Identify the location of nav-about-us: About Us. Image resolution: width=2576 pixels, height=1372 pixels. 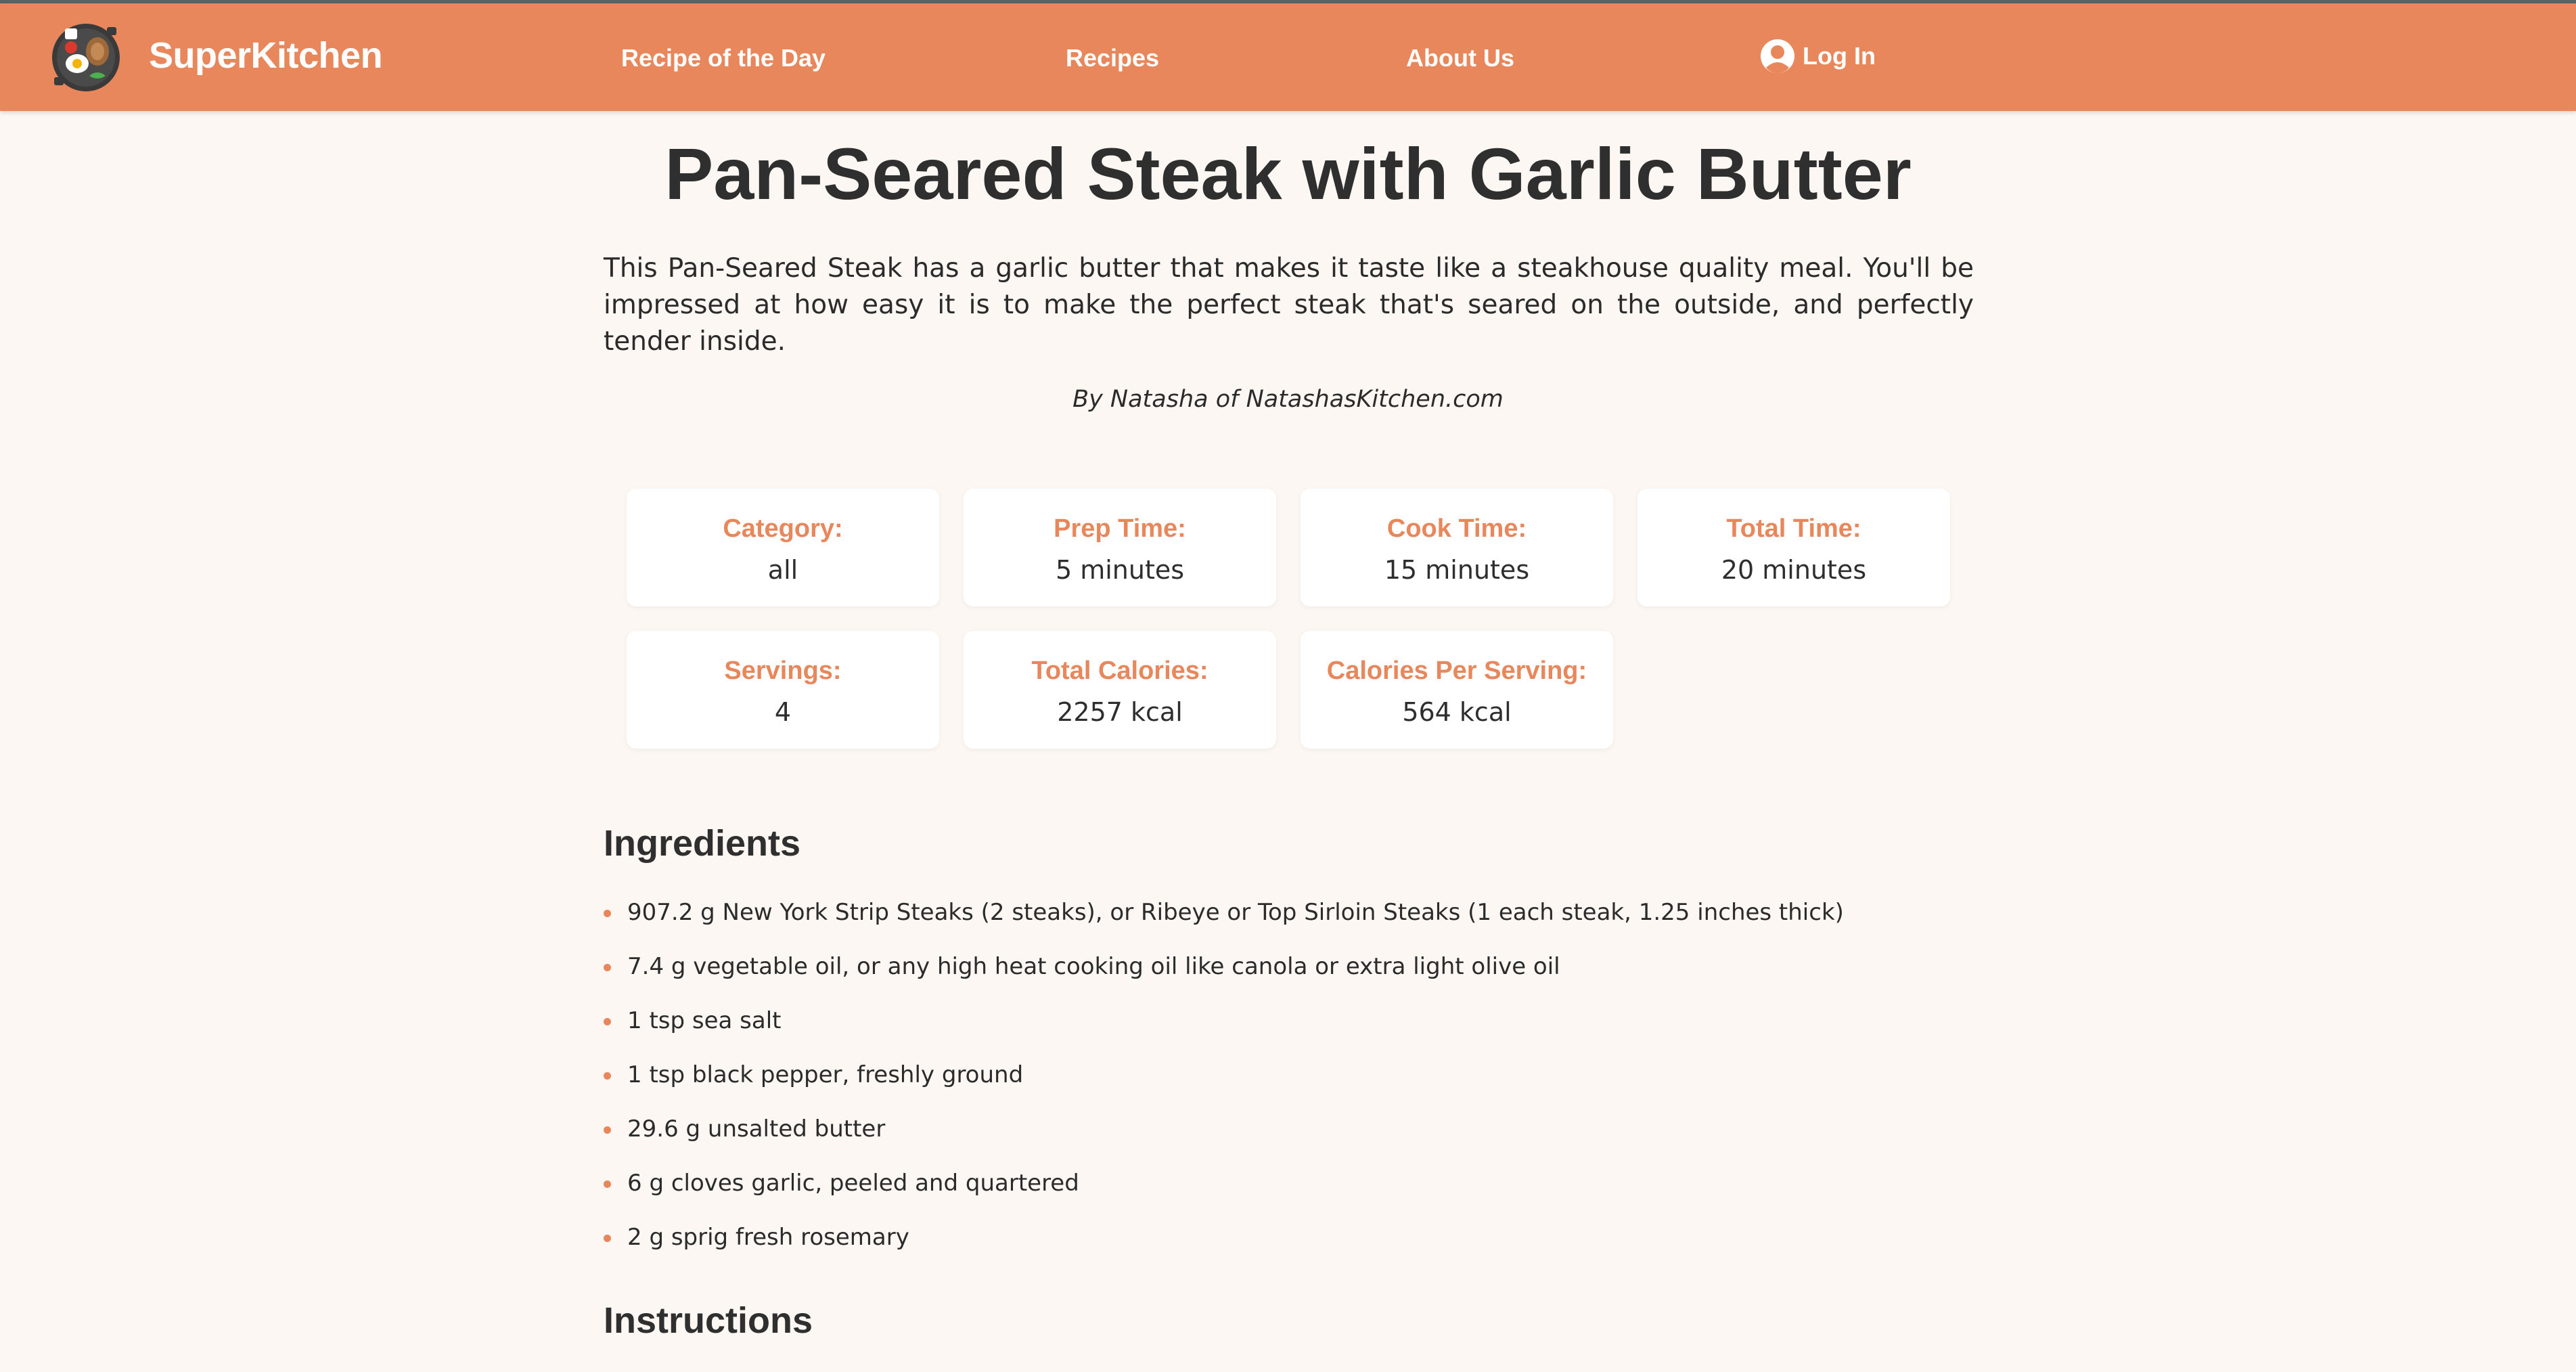
(1460, 58).